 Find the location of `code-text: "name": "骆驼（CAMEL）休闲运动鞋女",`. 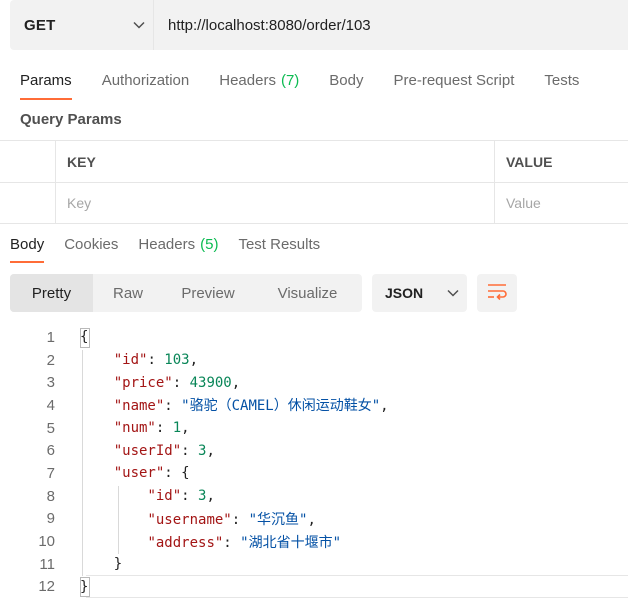

code-text: "name": "骆驼（CAMEL）休闲运动鞋女", is located at coordinates (234, 405).